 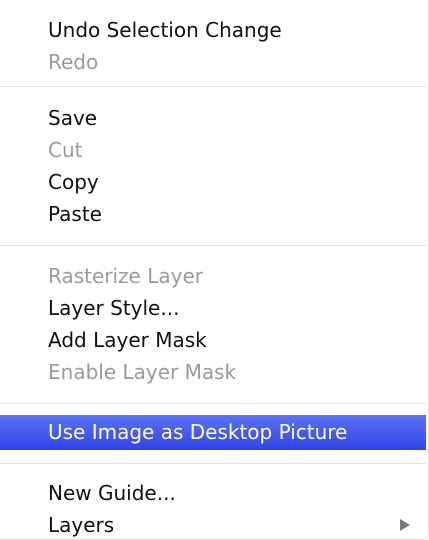 I want to click on menu-item-undo-selection-change: Undo Selection Change, so click(x=213, y=30).